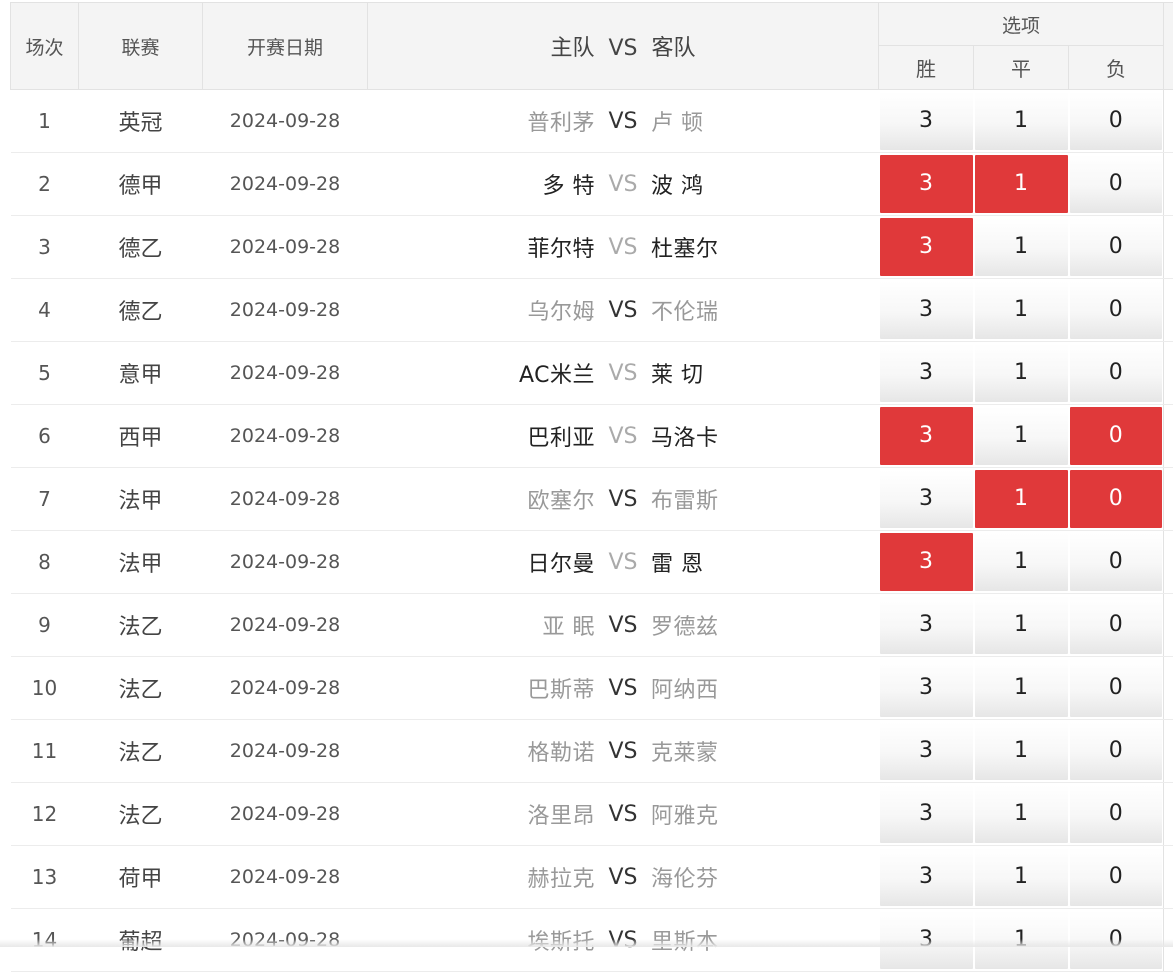  What do you see at coordinates (490, 688) in the screenshot?
I see `home-team: 巴斯蒂` at bounding box center [490, 688].